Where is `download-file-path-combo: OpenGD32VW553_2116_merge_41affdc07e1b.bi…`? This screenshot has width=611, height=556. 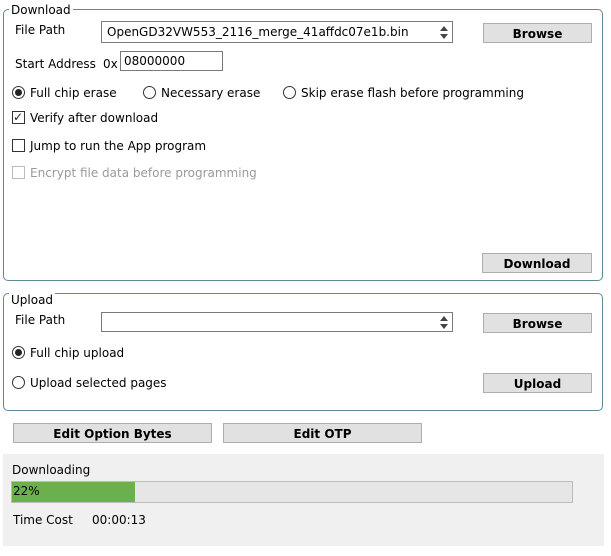
download-file-path-combo: OpenGD32VW553_2116_merge_41affdc07e1b.bi… is located at coordinates (277, 32).